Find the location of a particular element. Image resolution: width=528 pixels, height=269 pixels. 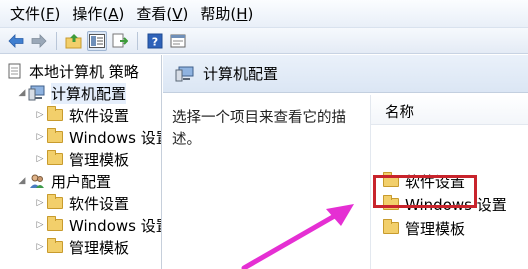

menu-bar: 文件(F) 操作(A) 查看(V) 帮助(H) is located at coordinates (264, 14).